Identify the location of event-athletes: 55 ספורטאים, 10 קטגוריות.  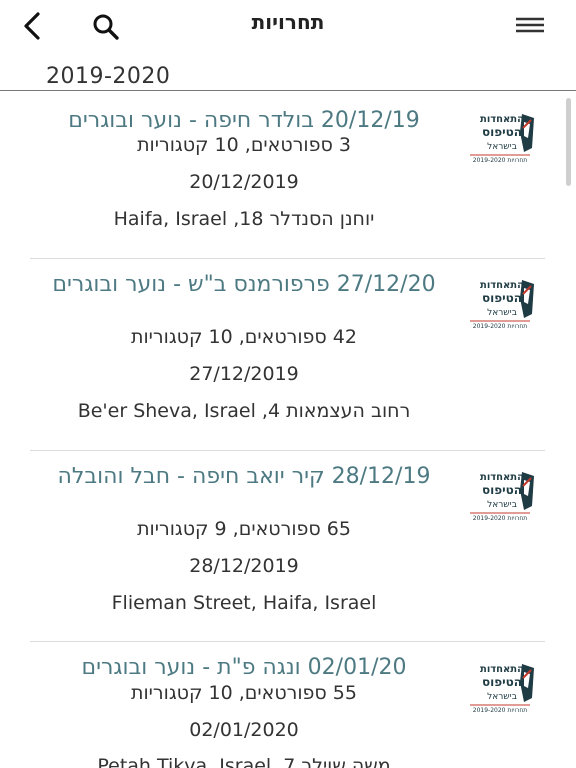
(244, 693).